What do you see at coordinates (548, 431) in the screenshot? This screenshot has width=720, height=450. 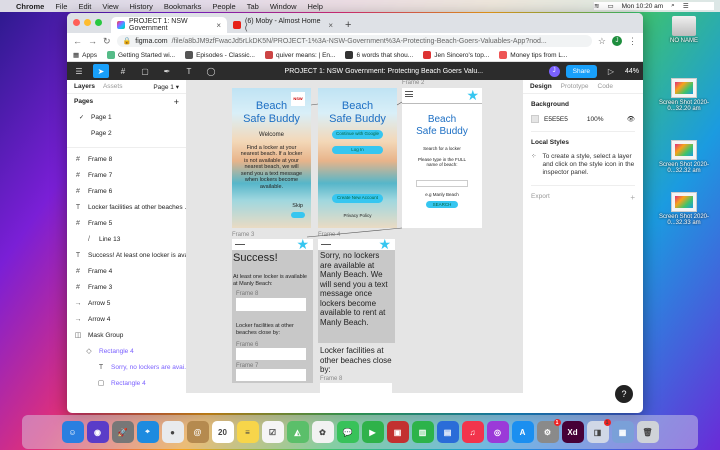 I see `dock-system-preferences-icon: ⚙ 1` at bounding box center [548, 431].